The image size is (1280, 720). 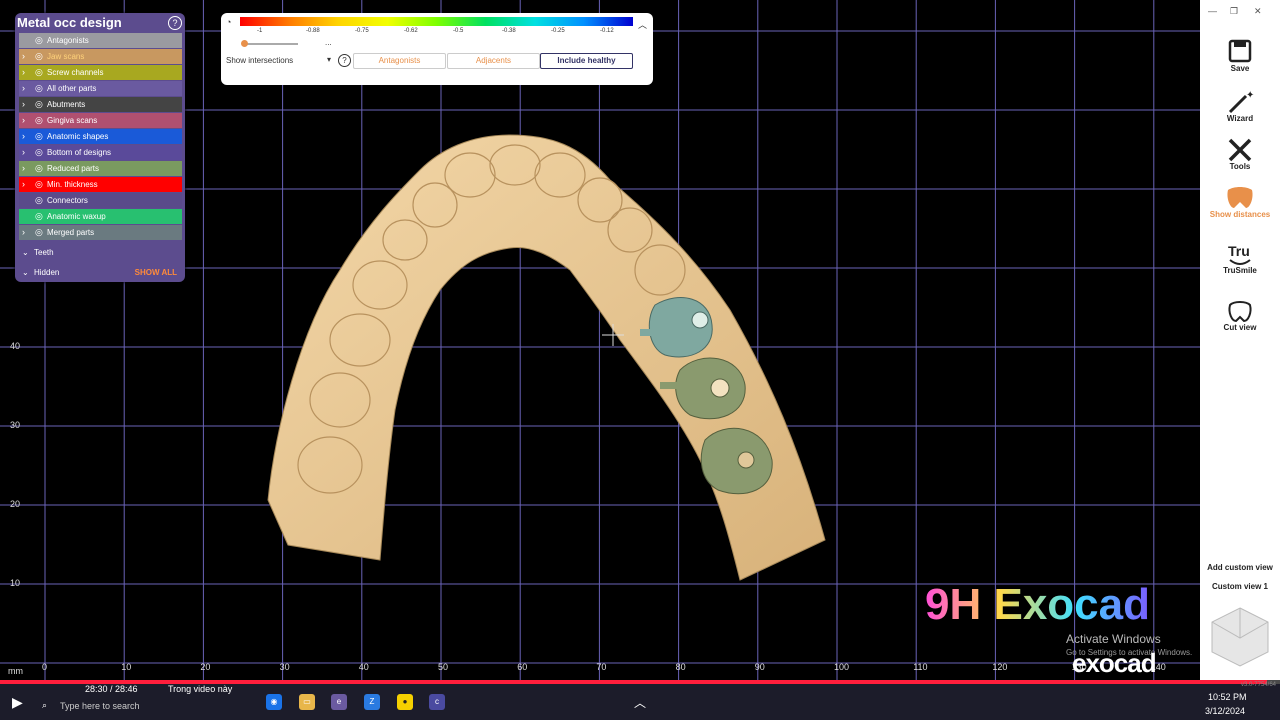 I want to click on save-button: Save, so click(x=1240, y=55).